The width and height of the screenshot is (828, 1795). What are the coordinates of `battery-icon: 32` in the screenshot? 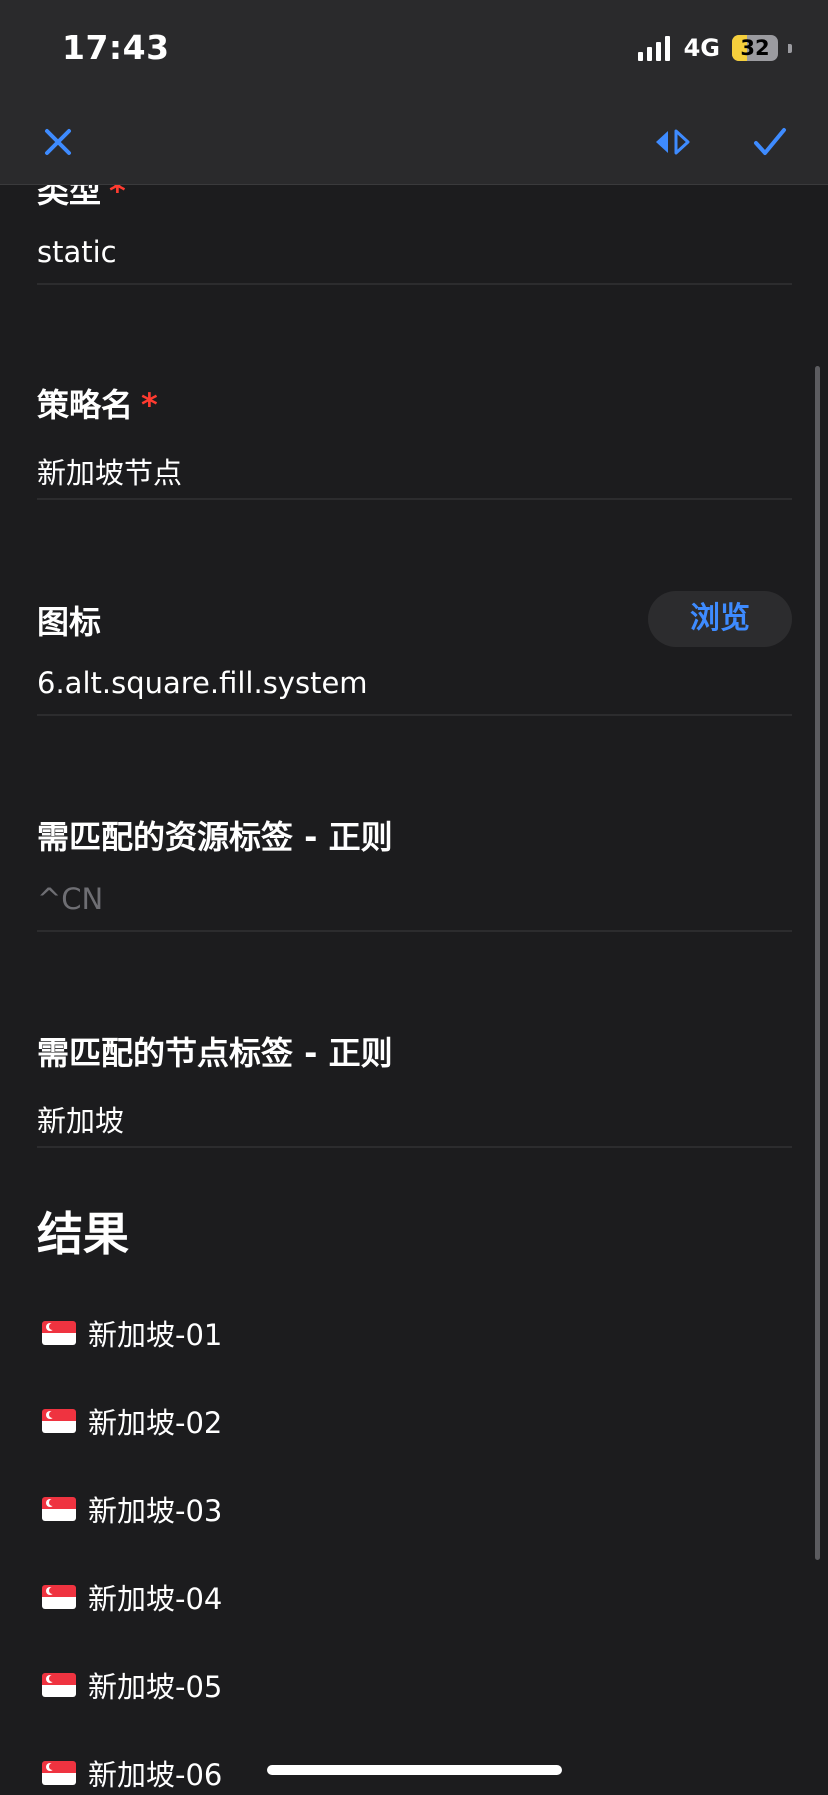 It's located at (755, 48).